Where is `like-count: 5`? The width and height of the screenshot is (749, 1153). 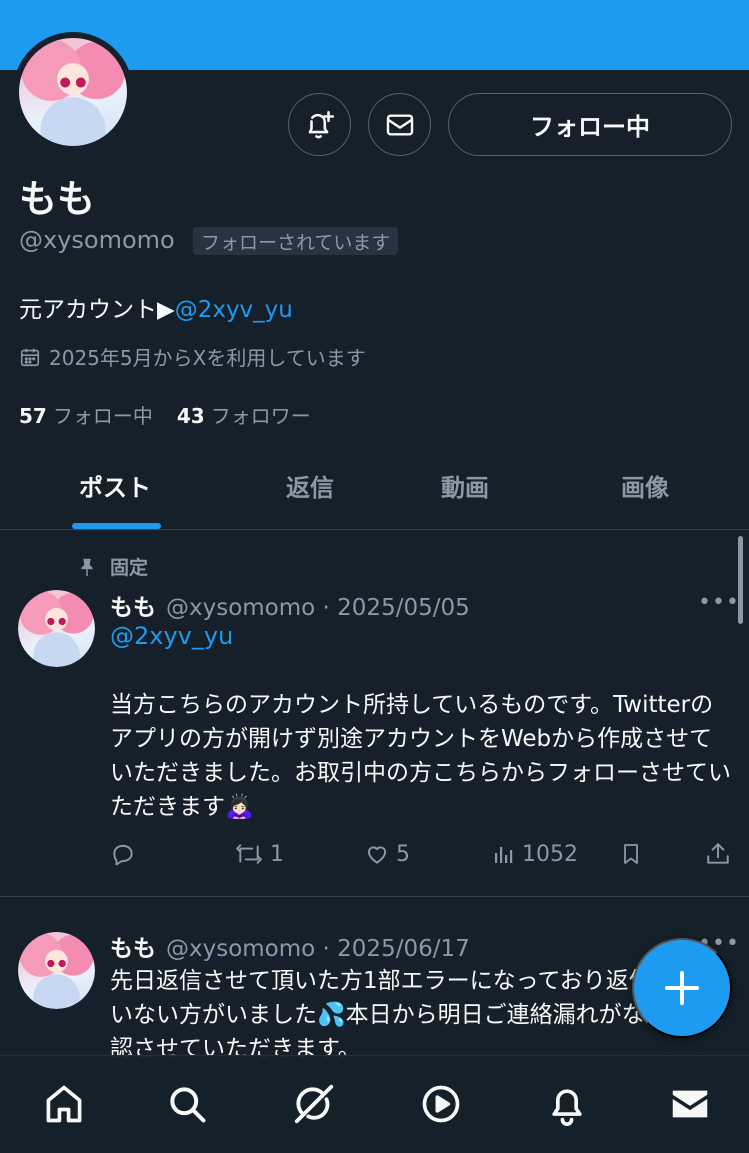 like-count: 5 is located at coordinates (403, 854).